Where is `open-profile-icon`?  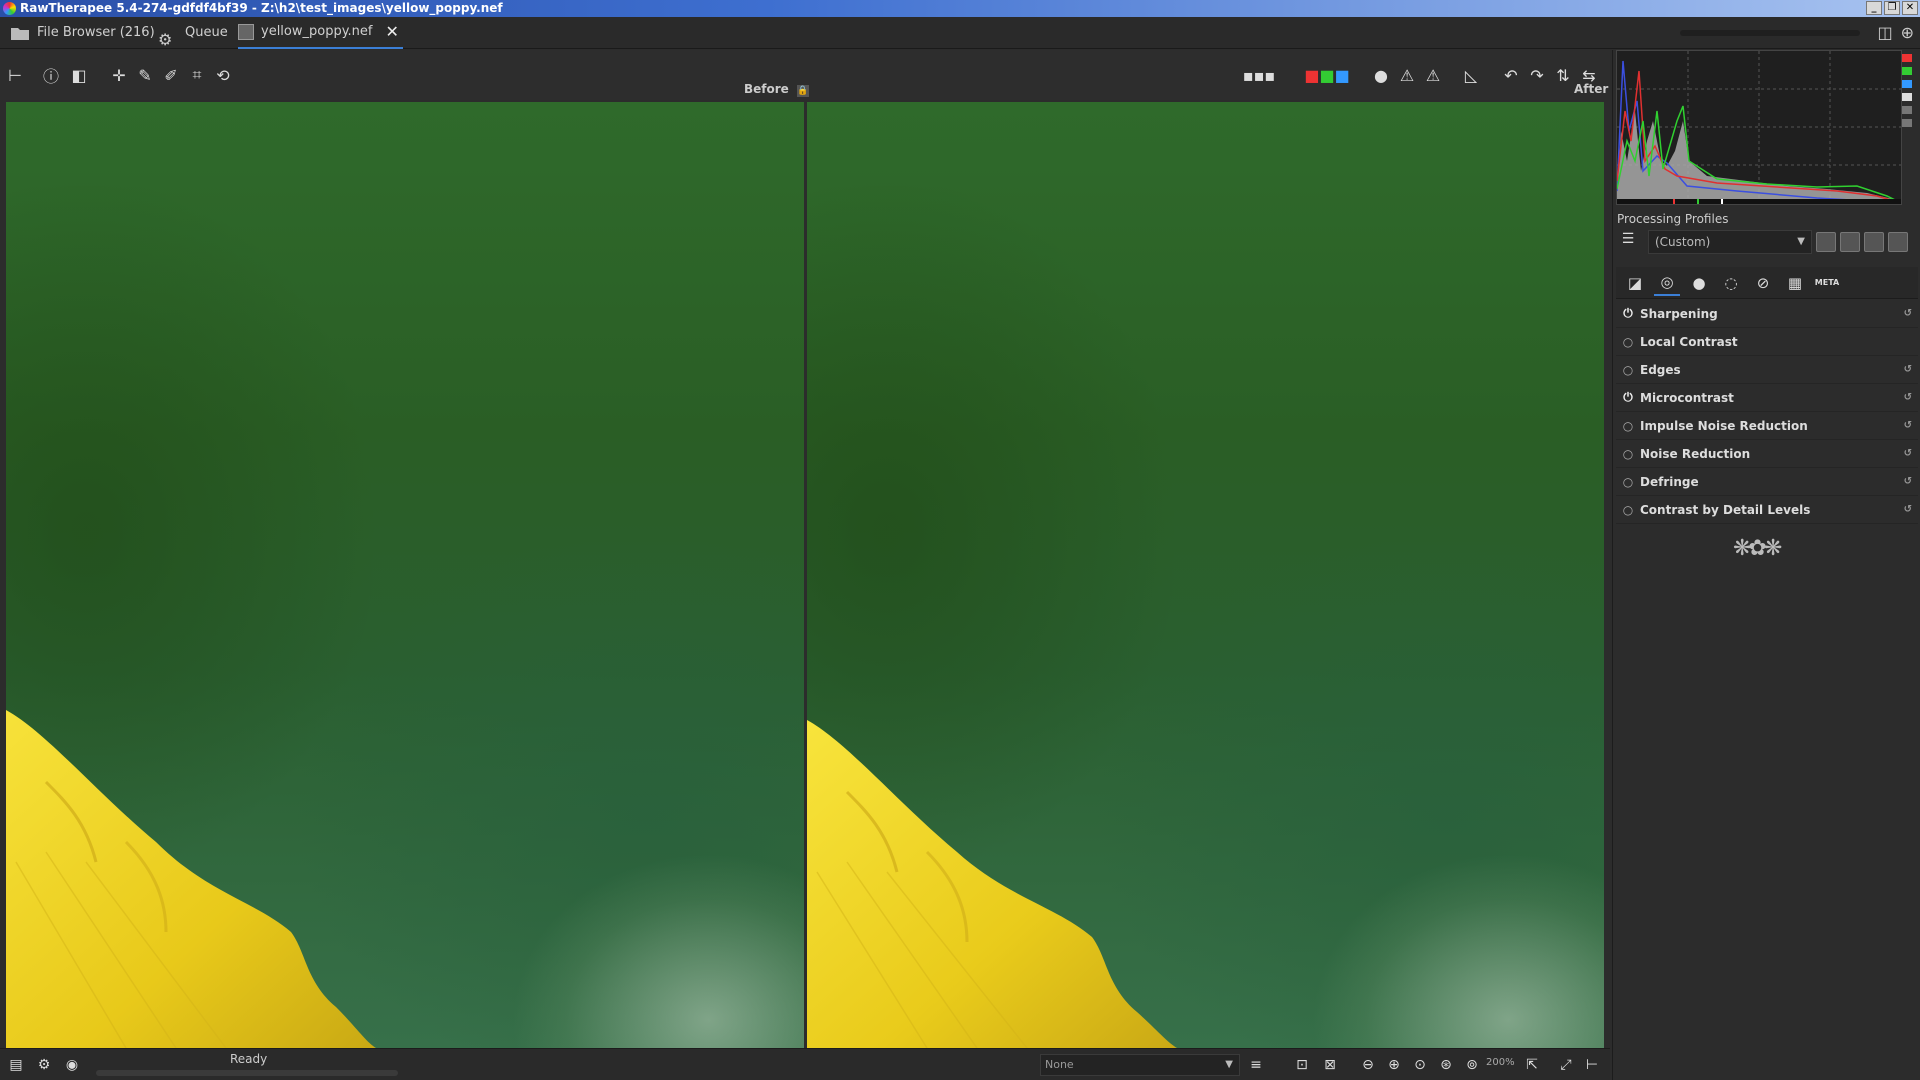
open-profile-icon is located at coordinates (1826, 242).